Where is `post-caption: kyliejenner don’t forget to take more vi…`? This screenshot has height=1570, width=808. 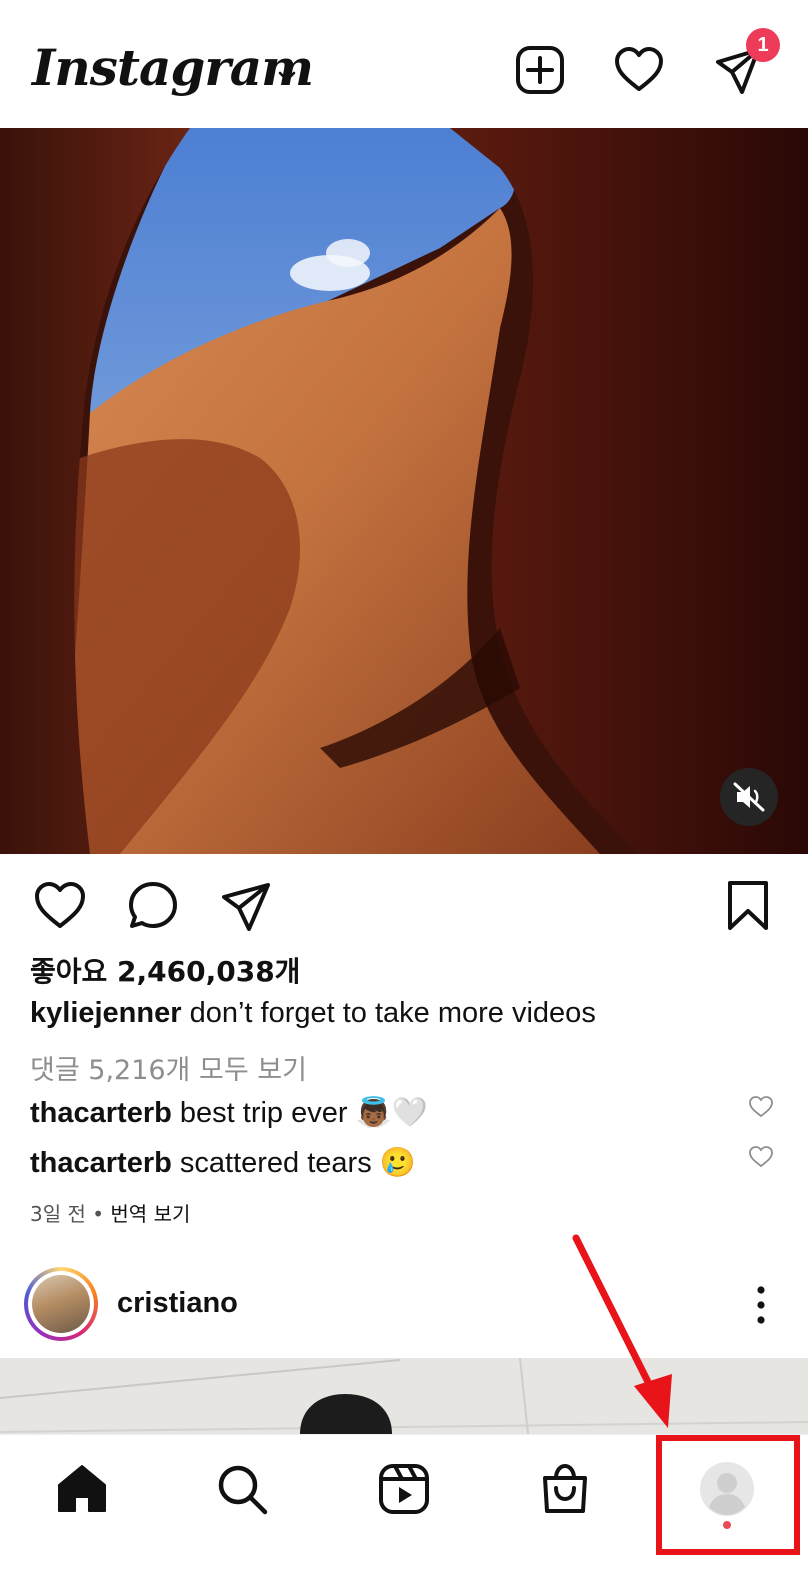
post-caption: kyliejenner don’t forget to take more vi… is located at coordinates (313, 1013).